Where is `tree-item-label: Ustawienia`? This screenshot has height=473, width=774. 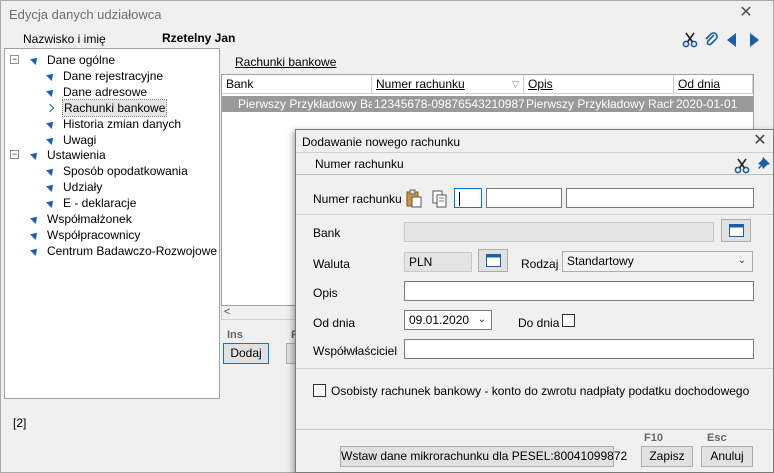 tree-item-label: Ustawienia is located at coordinates (76, 155).